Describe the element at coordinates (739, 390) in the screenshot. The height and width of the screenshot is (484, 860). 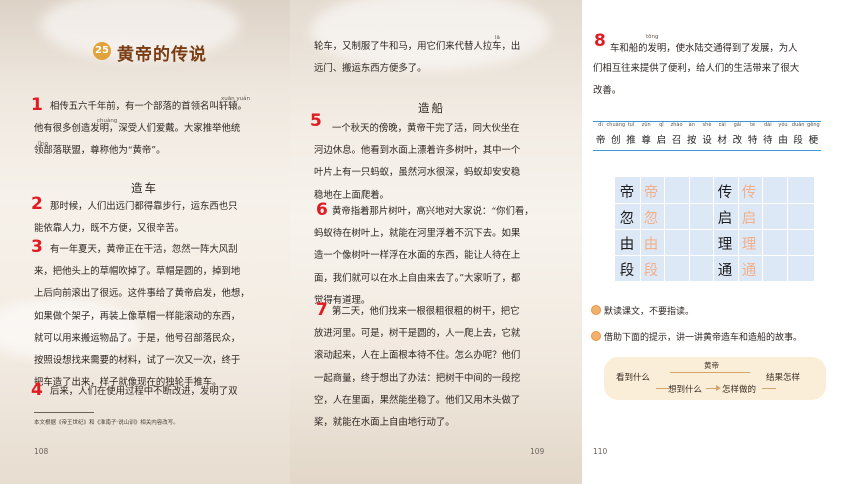
I see `hint-middle-2: 怎样做的` at that location.